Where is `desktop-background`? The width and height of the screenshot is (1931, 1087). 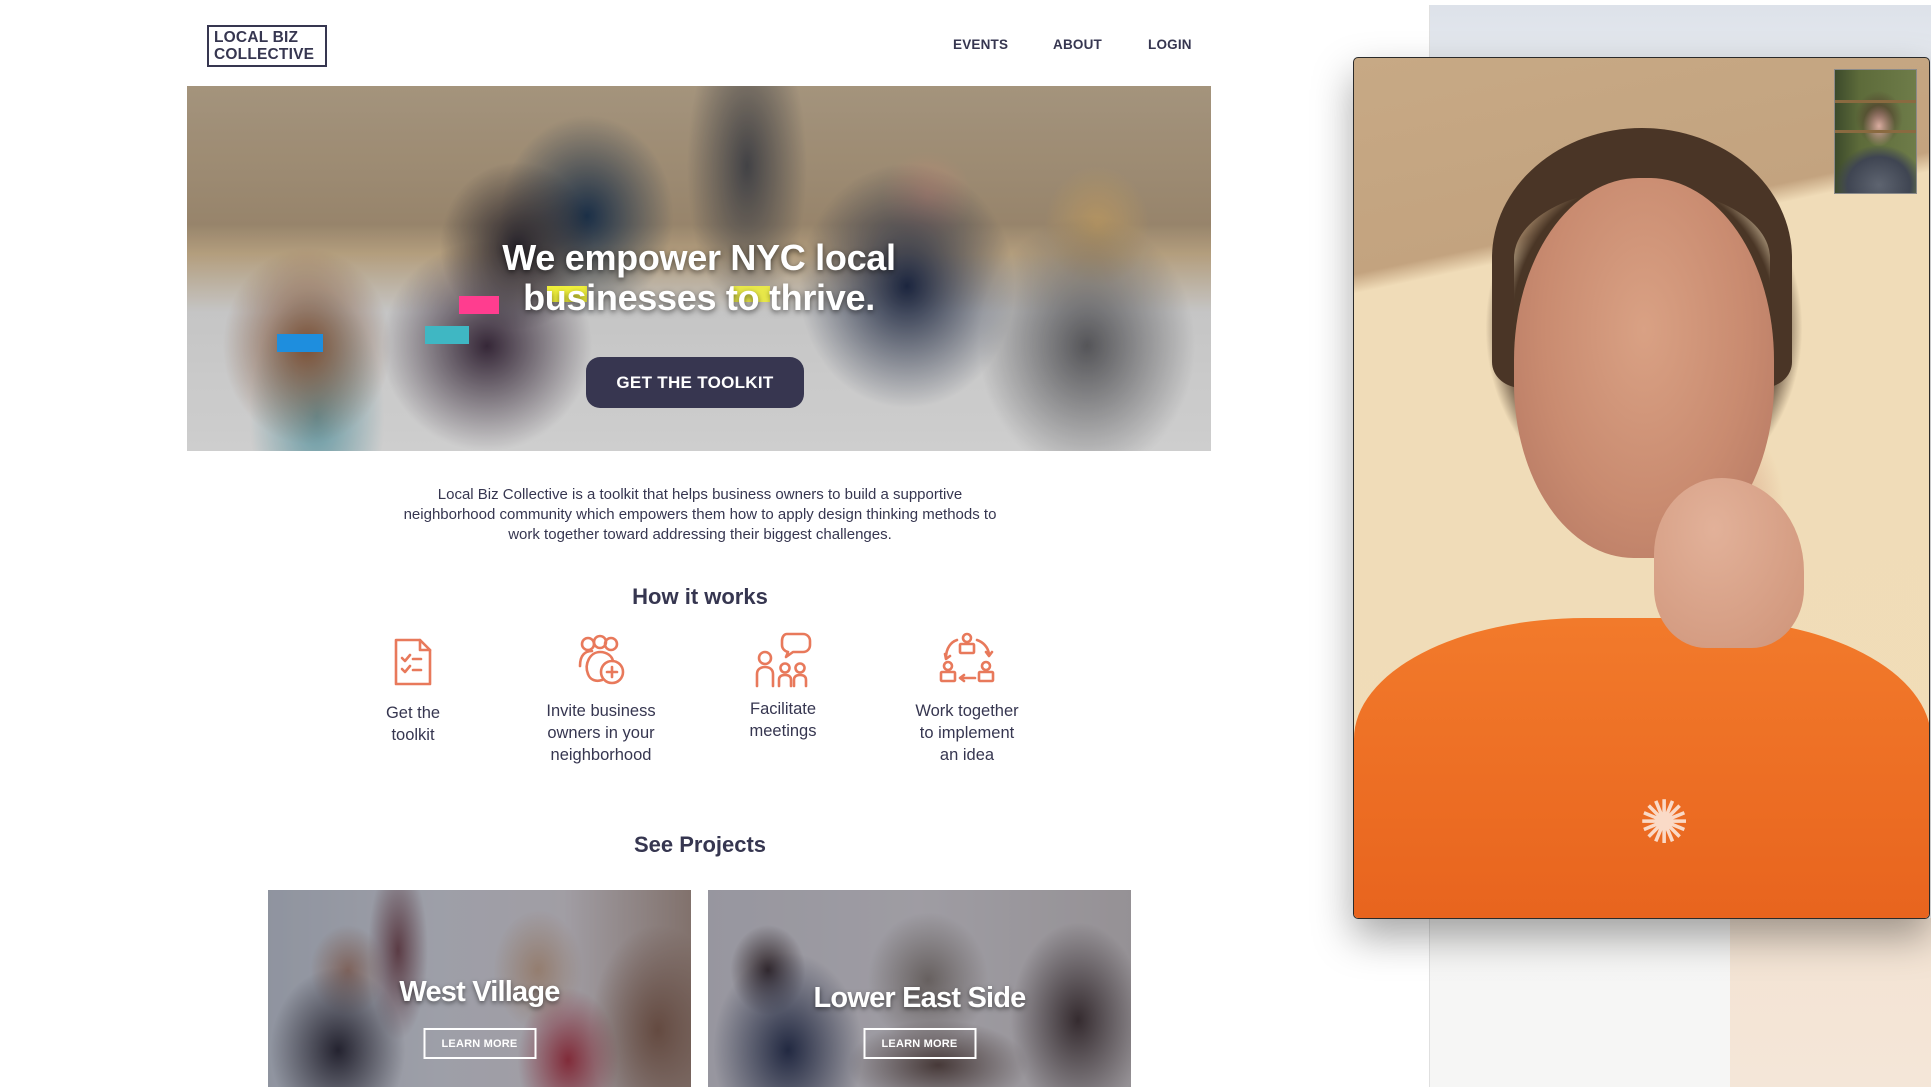
desktop-background is located at coordinates (1830, 1002).